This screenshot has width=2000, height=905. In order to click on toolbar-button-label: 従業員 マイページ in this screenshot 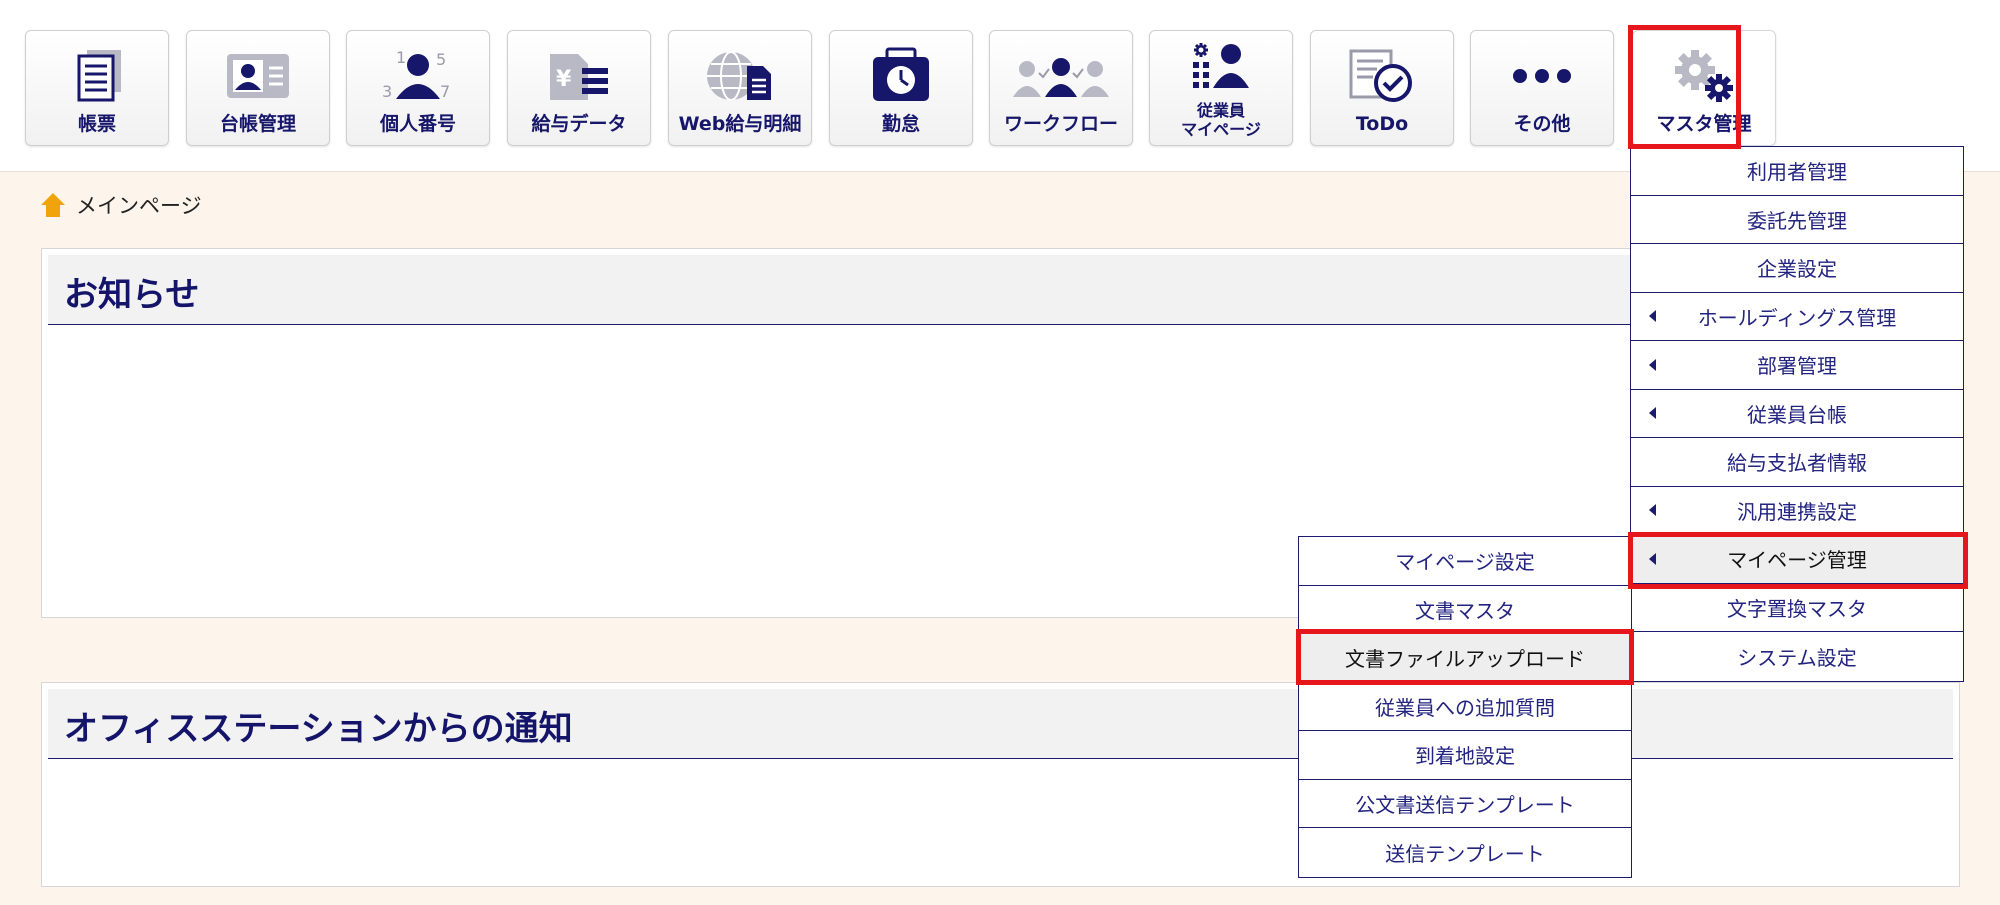, I will do `click(1221, 120)`.